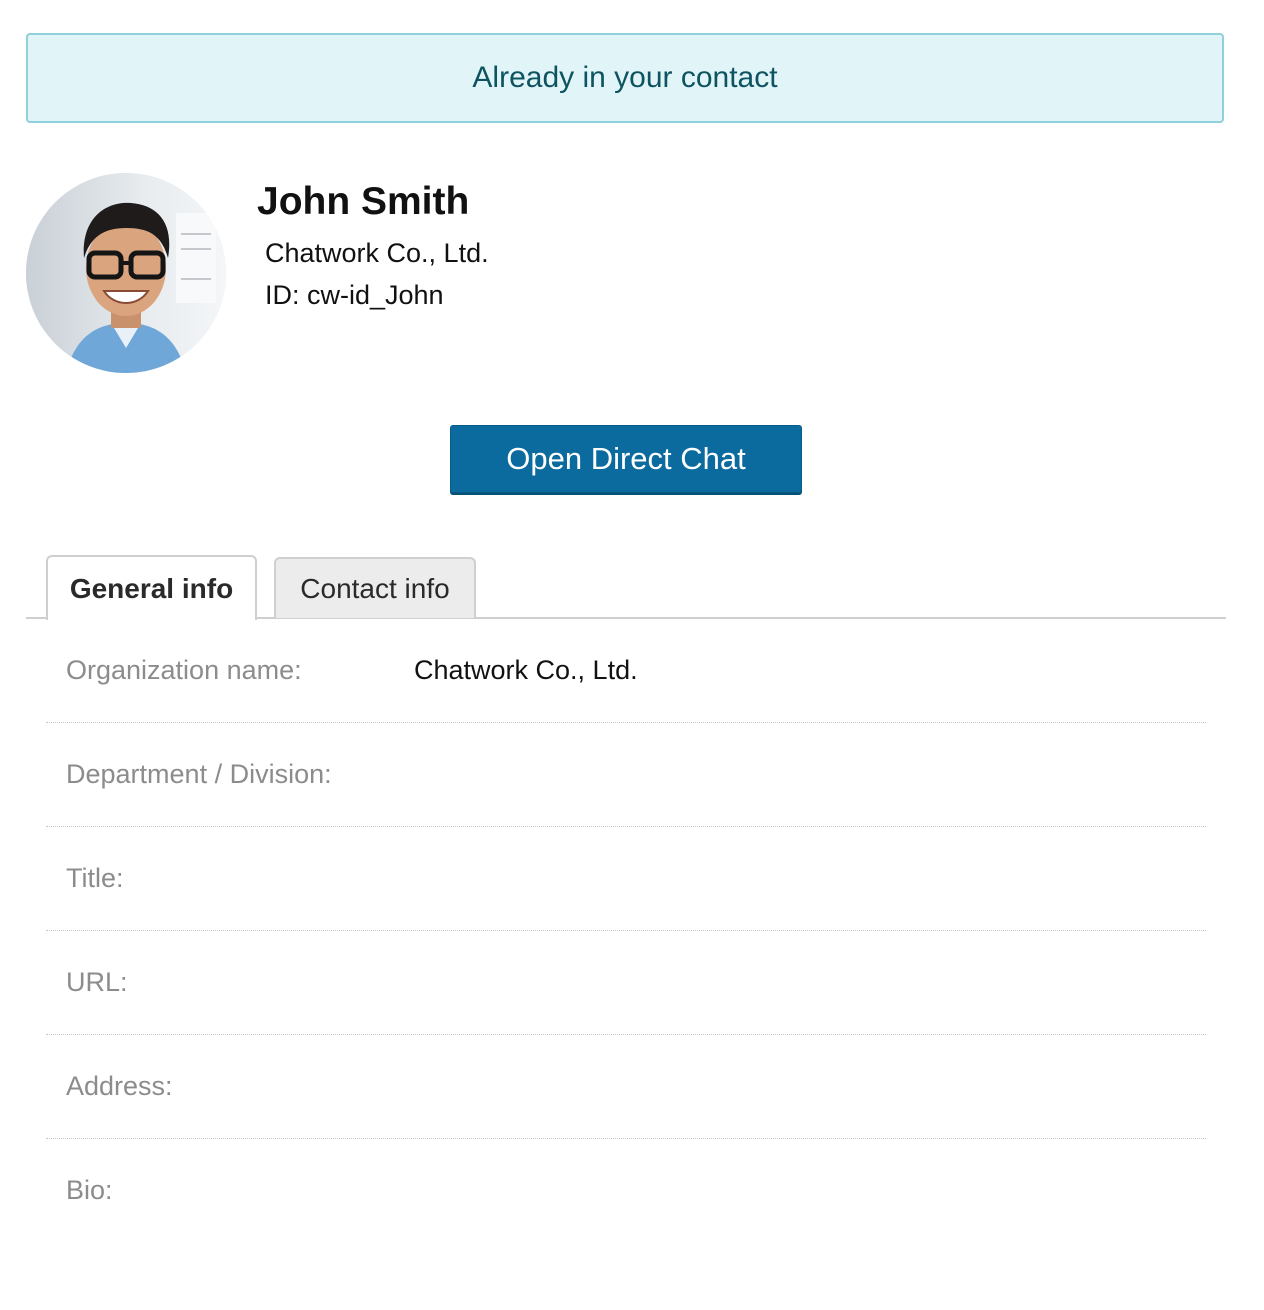  Describe the element at coordinates (626, 459) in the screenshot. I see `open-direct-chat-button: Open Direct Chat` at that location.